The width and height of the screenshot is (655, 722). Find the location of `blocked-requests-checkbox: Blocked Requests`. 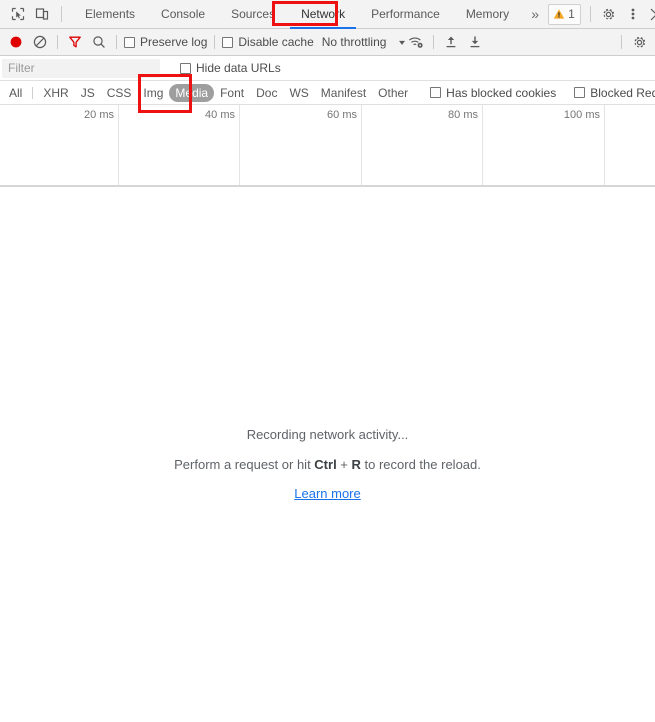

blocked-requests-checkbox: Blocked Requests is located at coordinates (613, 93).